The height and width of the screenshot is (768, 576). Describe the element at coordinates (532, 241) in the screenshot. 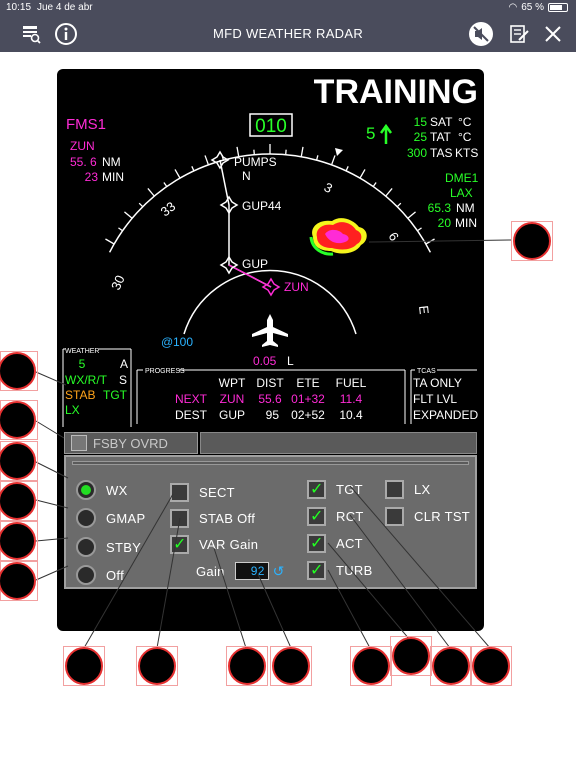

I see `callout-weather-cell` at that location.